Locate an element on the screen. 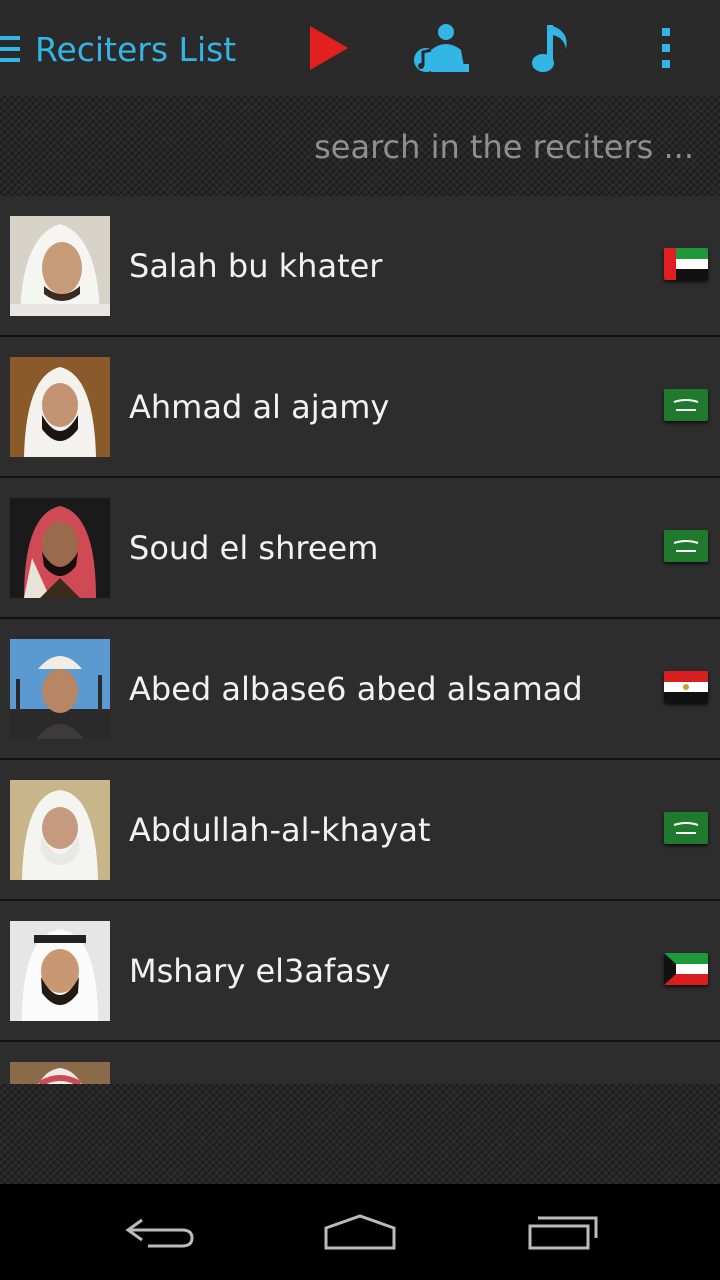 The height and width of the screenshot is (1280, 720). app-title: Reciters List is located at coordinates (135, 50).